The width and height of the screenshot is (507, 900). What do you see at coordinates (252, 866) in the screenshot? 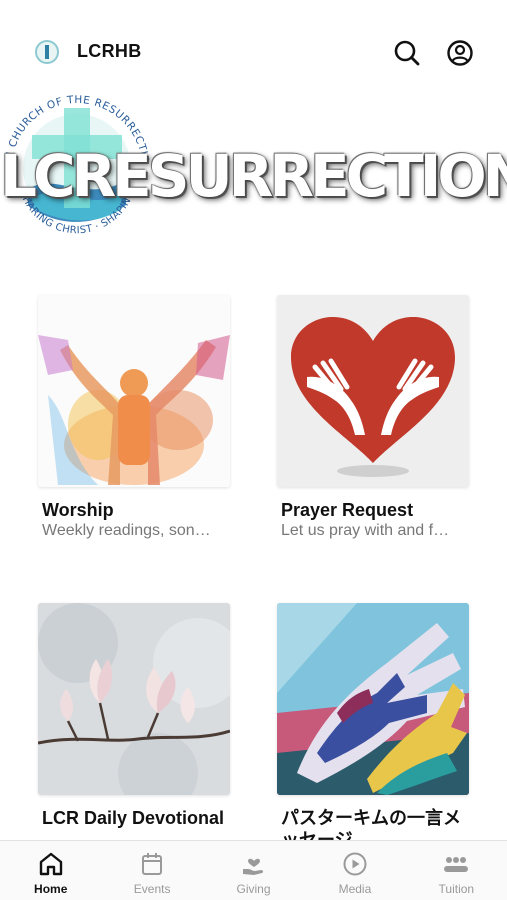
I see `giving-hand-icon` at bounding box center [252, 866].